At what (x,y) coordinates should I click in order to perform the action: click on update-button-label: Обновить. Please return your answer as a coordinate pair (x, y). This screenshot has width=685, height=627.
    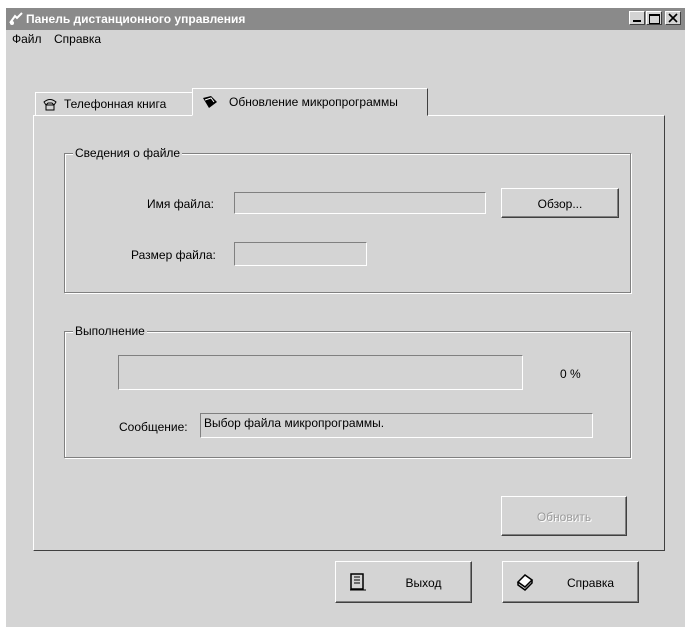
    Looking at the image, I should click on (564, 517).